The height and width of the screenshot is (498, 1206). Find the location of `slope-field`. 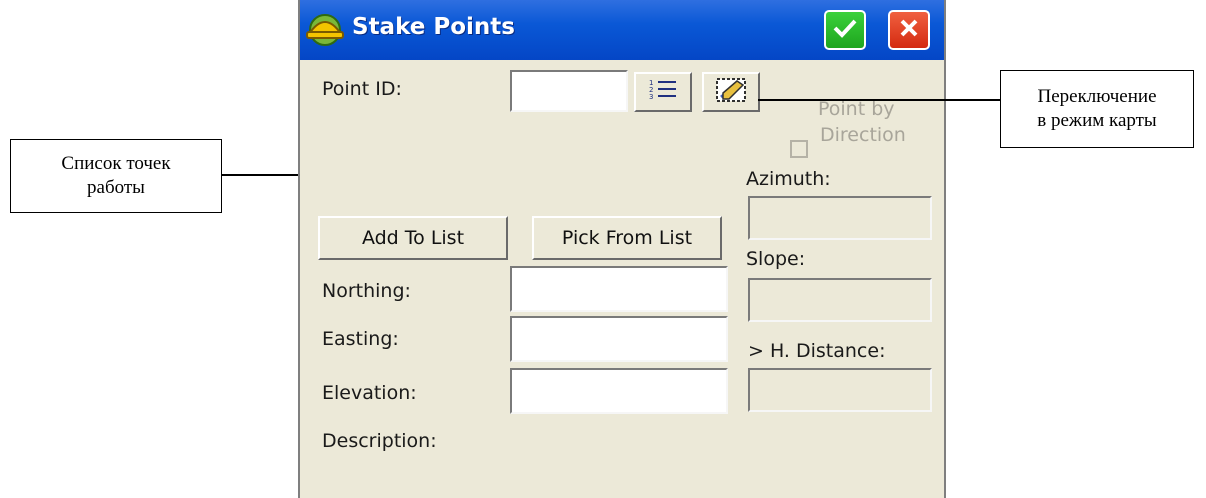

slope-field is located at coordinates (840, 300).